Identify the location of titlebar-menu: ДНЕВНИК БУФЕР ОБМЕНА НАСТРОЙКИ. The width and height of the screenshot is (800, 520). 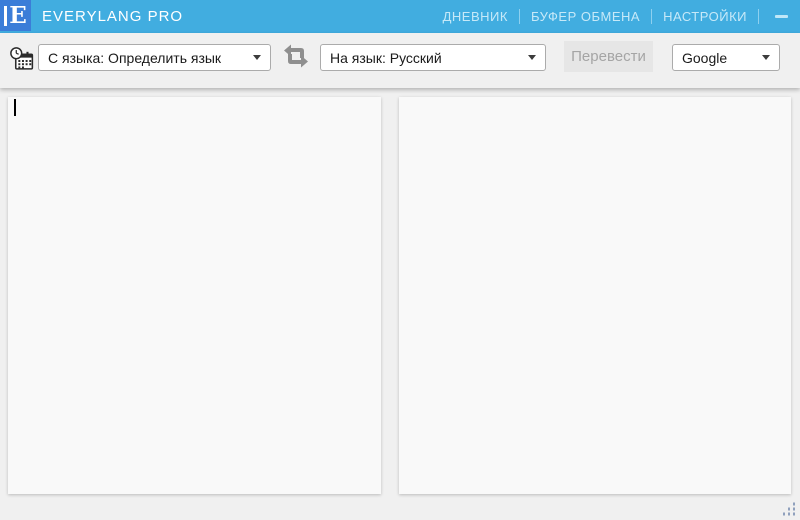
(617, 16).